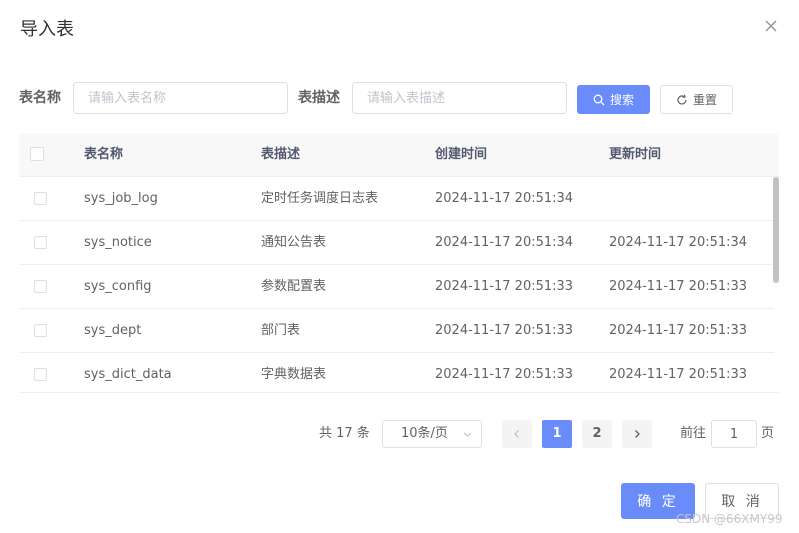 This screenshot has height=533, width=799. Describe the element at coordinates (281, 154) in the screenshot. I see `column-header-desc: 表描述` at that location.